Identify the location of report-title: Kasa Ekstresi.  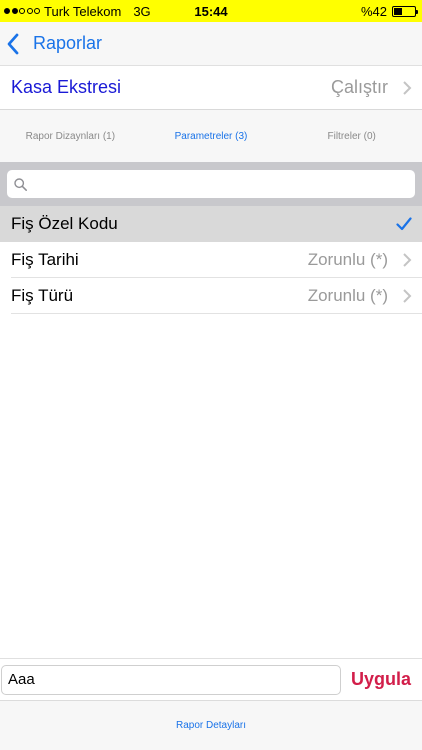
(66, 87).